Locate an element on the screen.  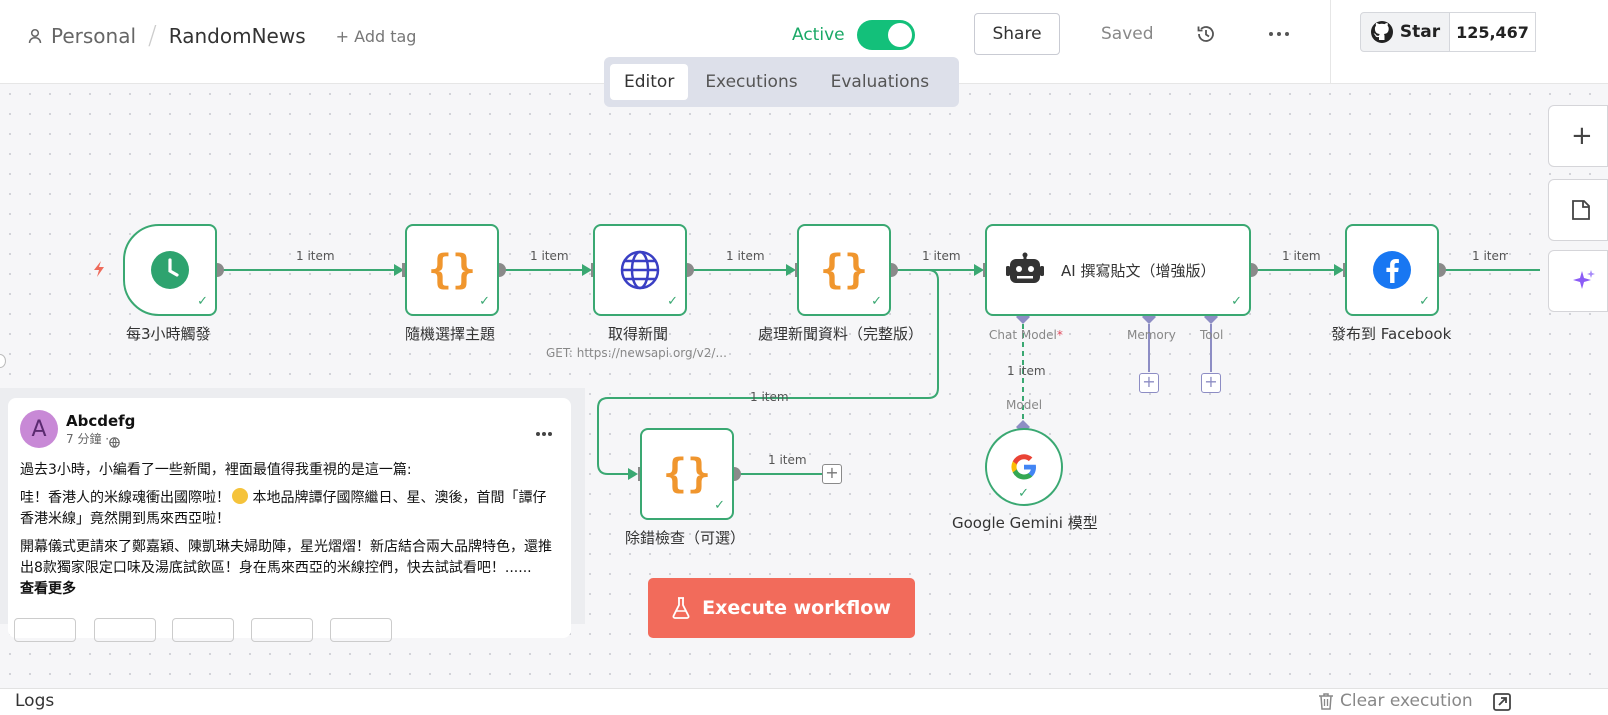
post-more-icon is located at coordinates (544, 429).